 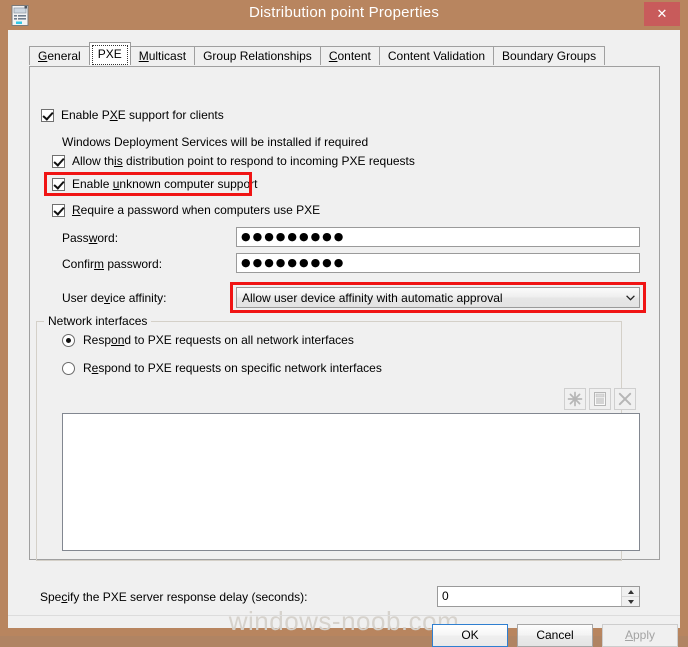 I want to click on close-icon: ✕, so click(x=662, y=13).